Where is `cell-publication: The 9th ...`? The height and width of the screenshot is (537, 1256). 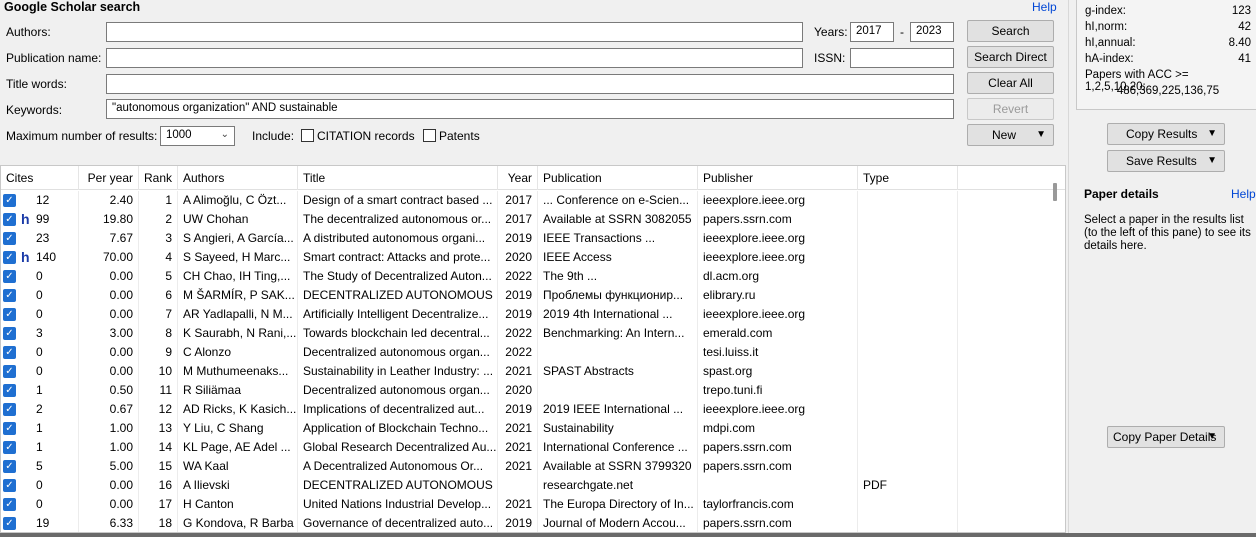
cell-publication: The 9th ... is located at coordinates (618, 276).